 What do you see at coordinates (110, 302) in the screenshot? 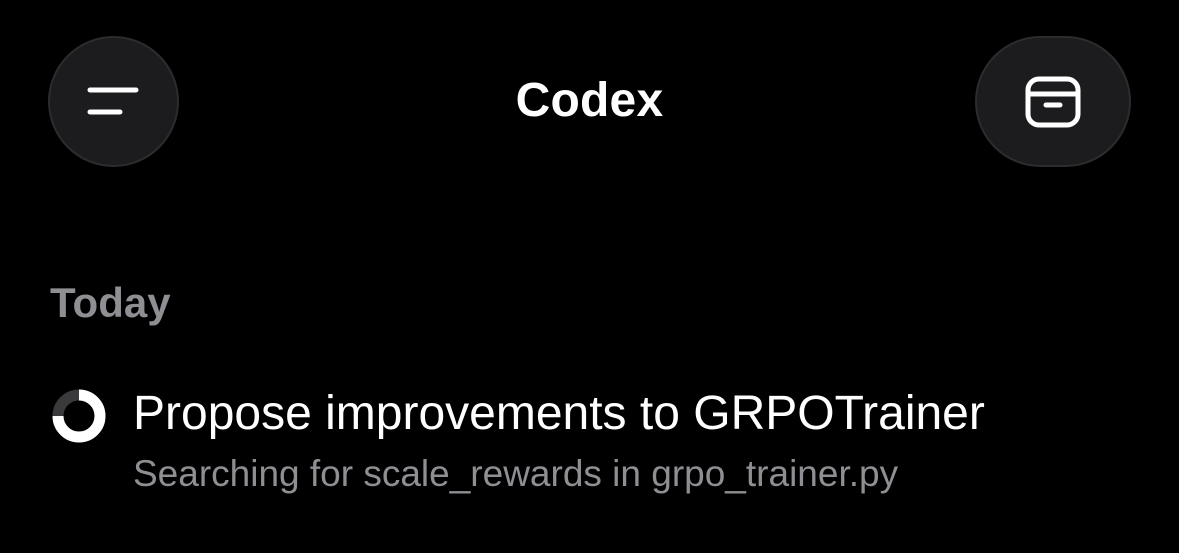
I see `section-label-today: Today` at bounding box center [110, 302].